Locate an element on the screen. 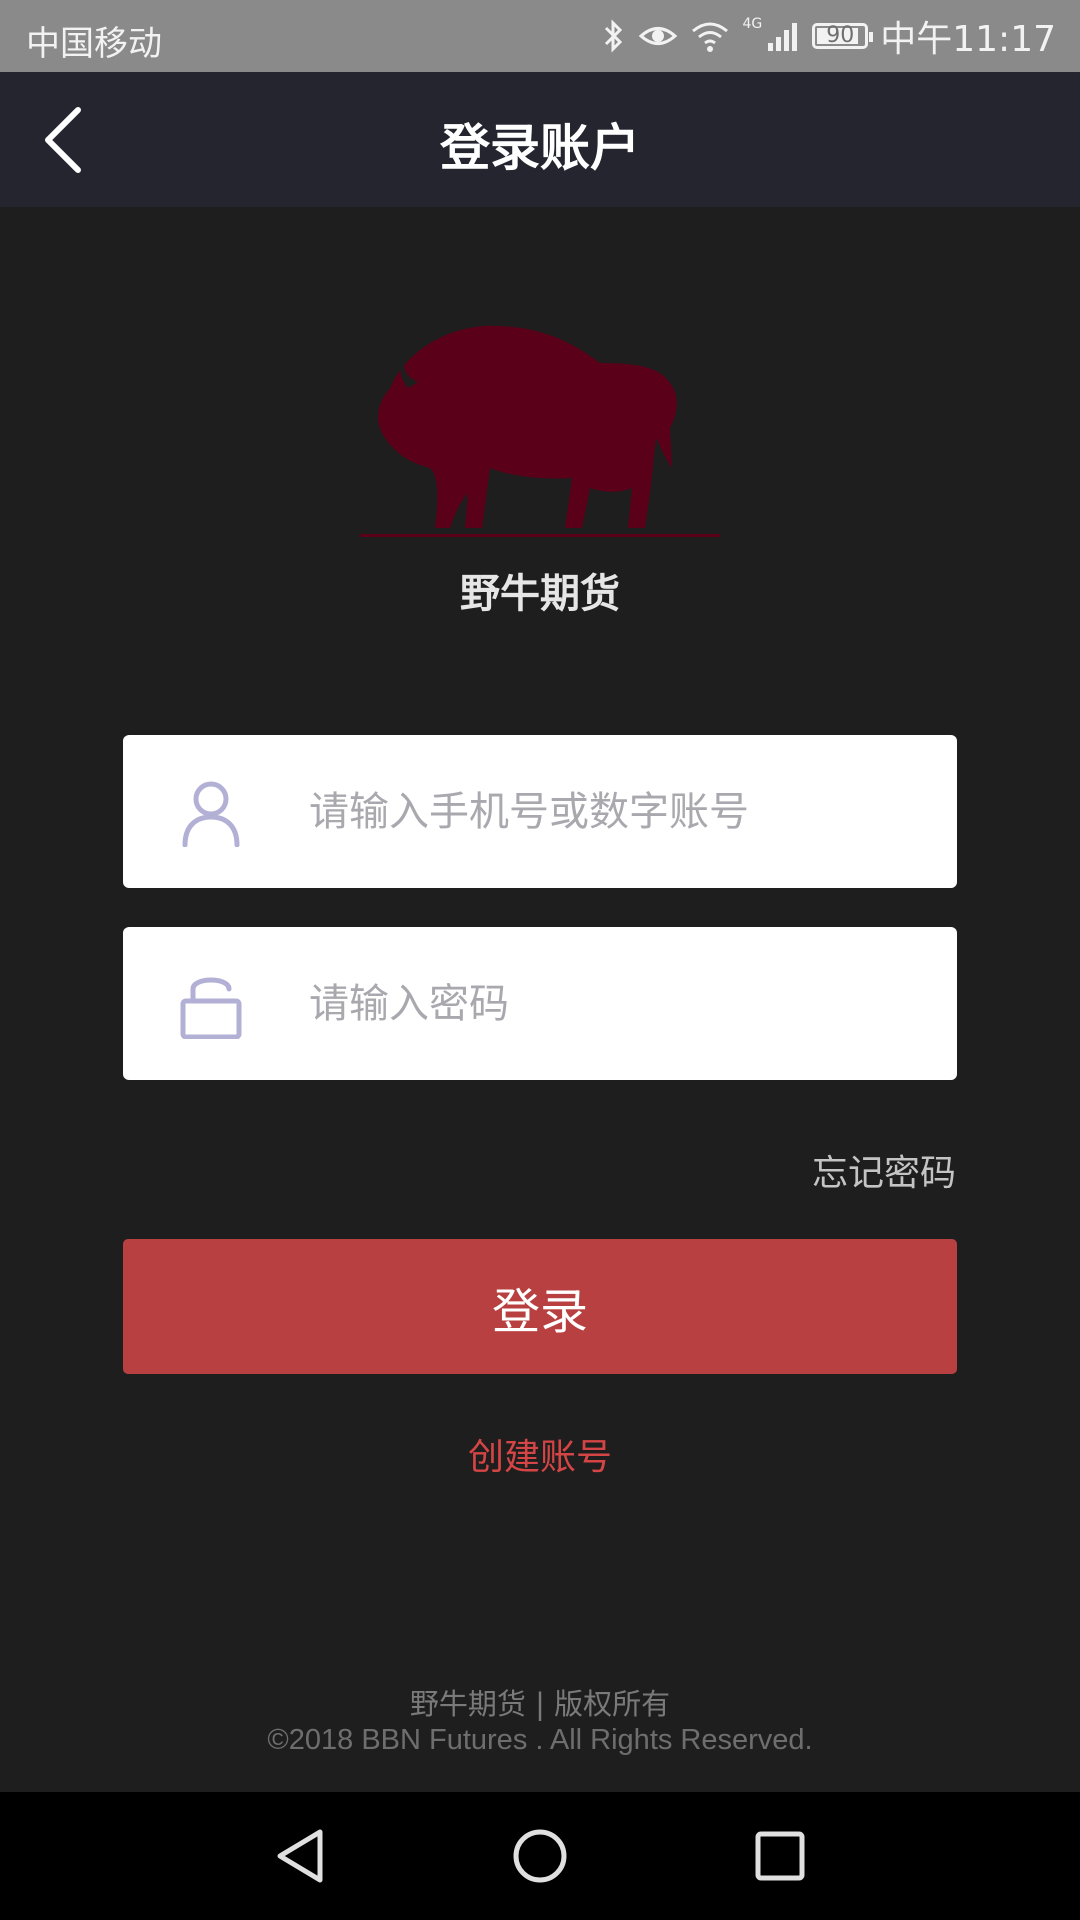  account-field is located at coordinates (540, 811).